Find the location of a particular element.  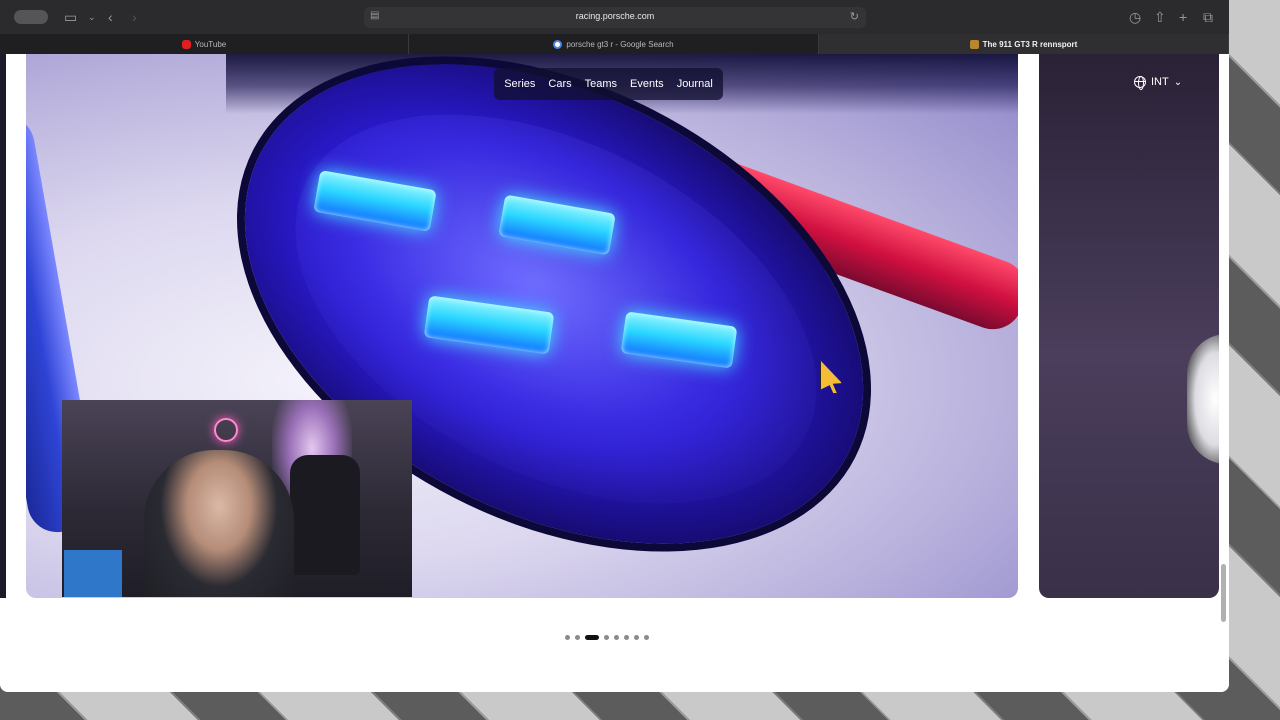

forward-icon: › is located at coordinates (134, 17).